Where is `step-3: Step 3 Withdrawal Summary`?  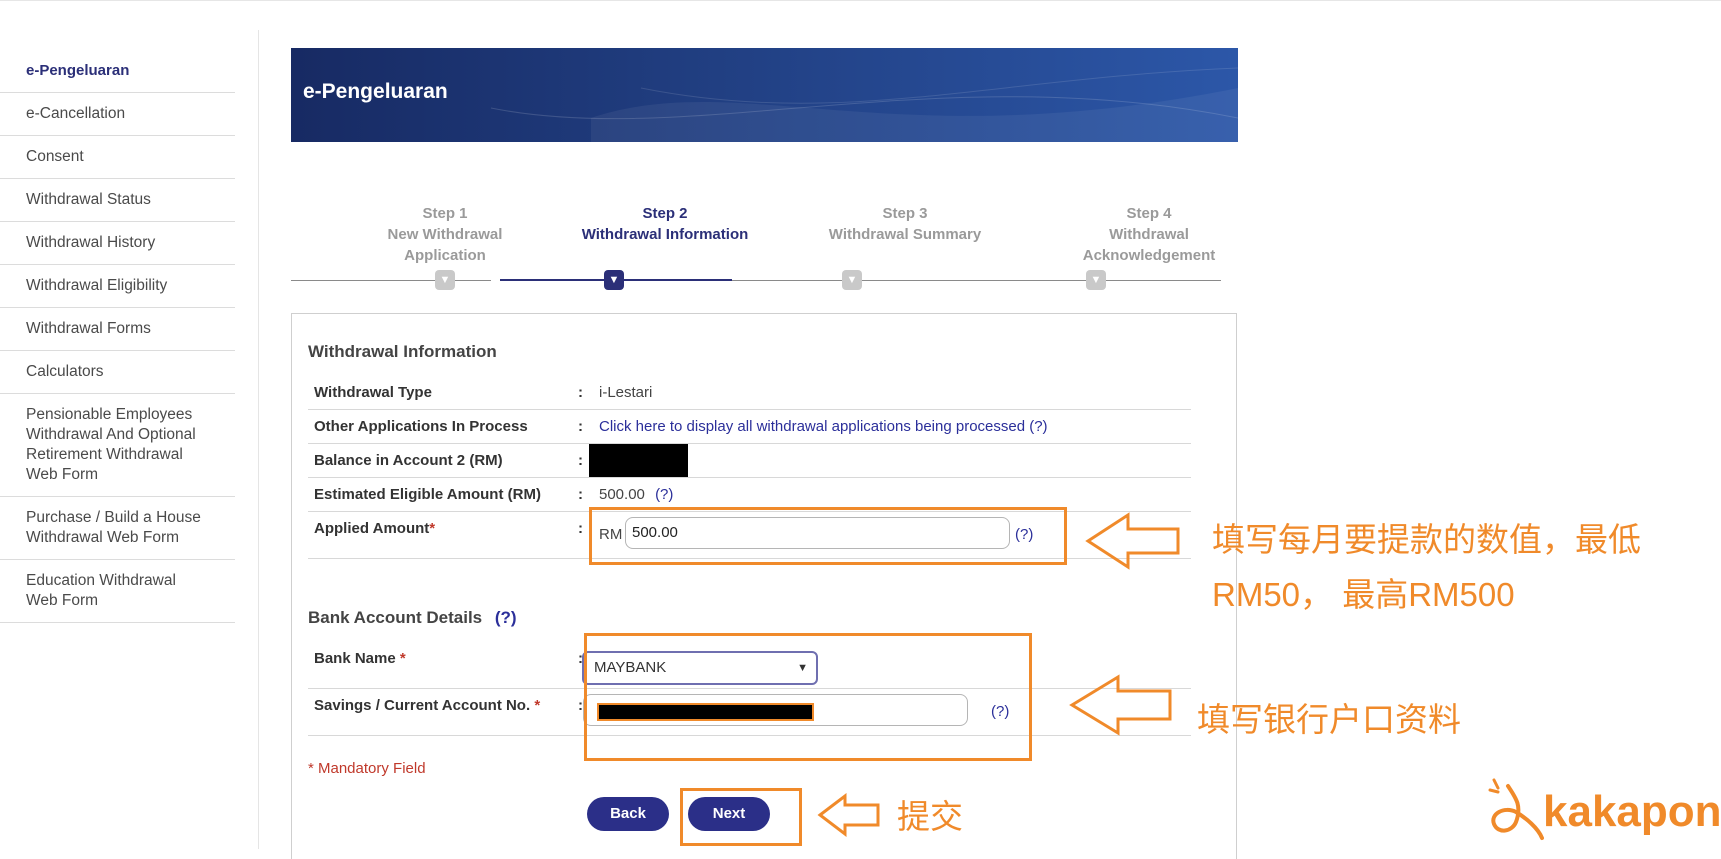 step-3: Step 3 Withdrawal Summary is located at coordinates (905, 224).